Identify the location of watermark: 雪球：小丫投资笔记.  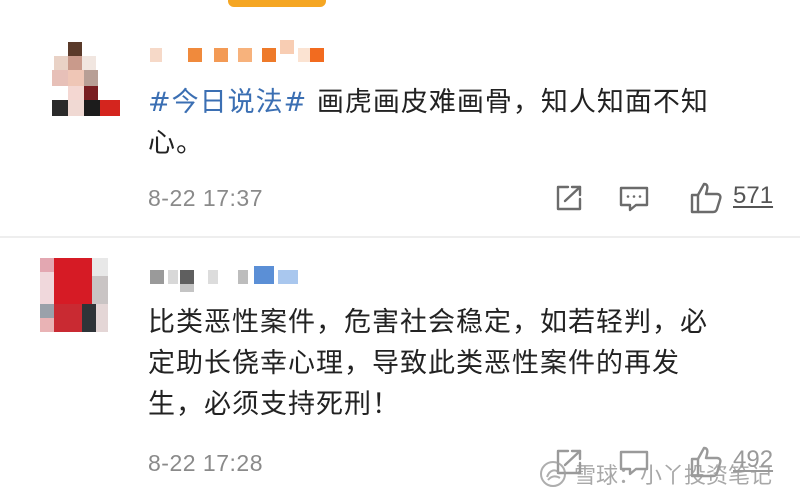
(655, 474).